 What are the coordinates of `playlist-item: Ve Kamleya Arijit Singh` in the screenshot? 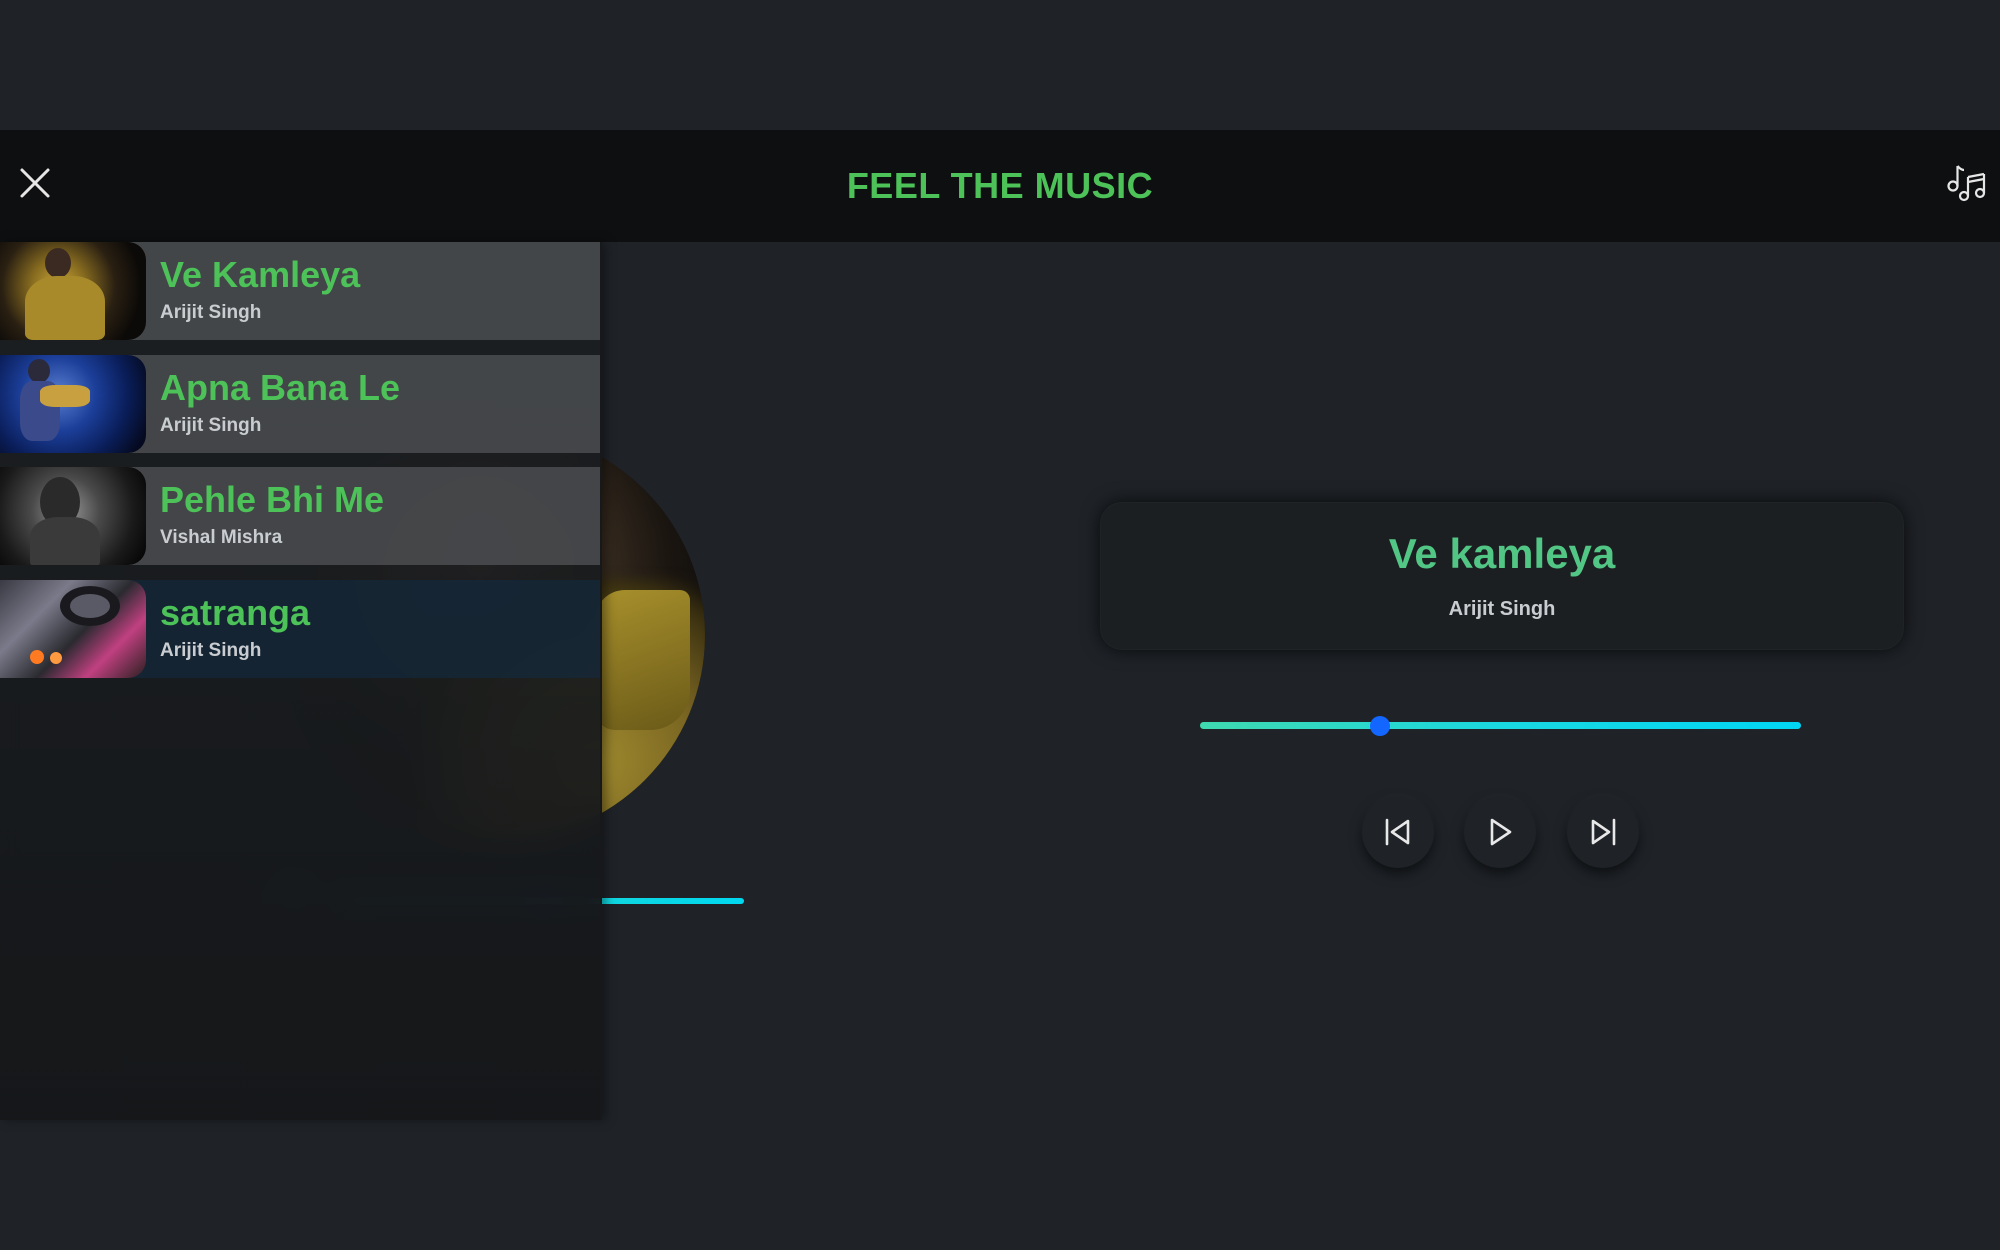 It's located at (300, 291).